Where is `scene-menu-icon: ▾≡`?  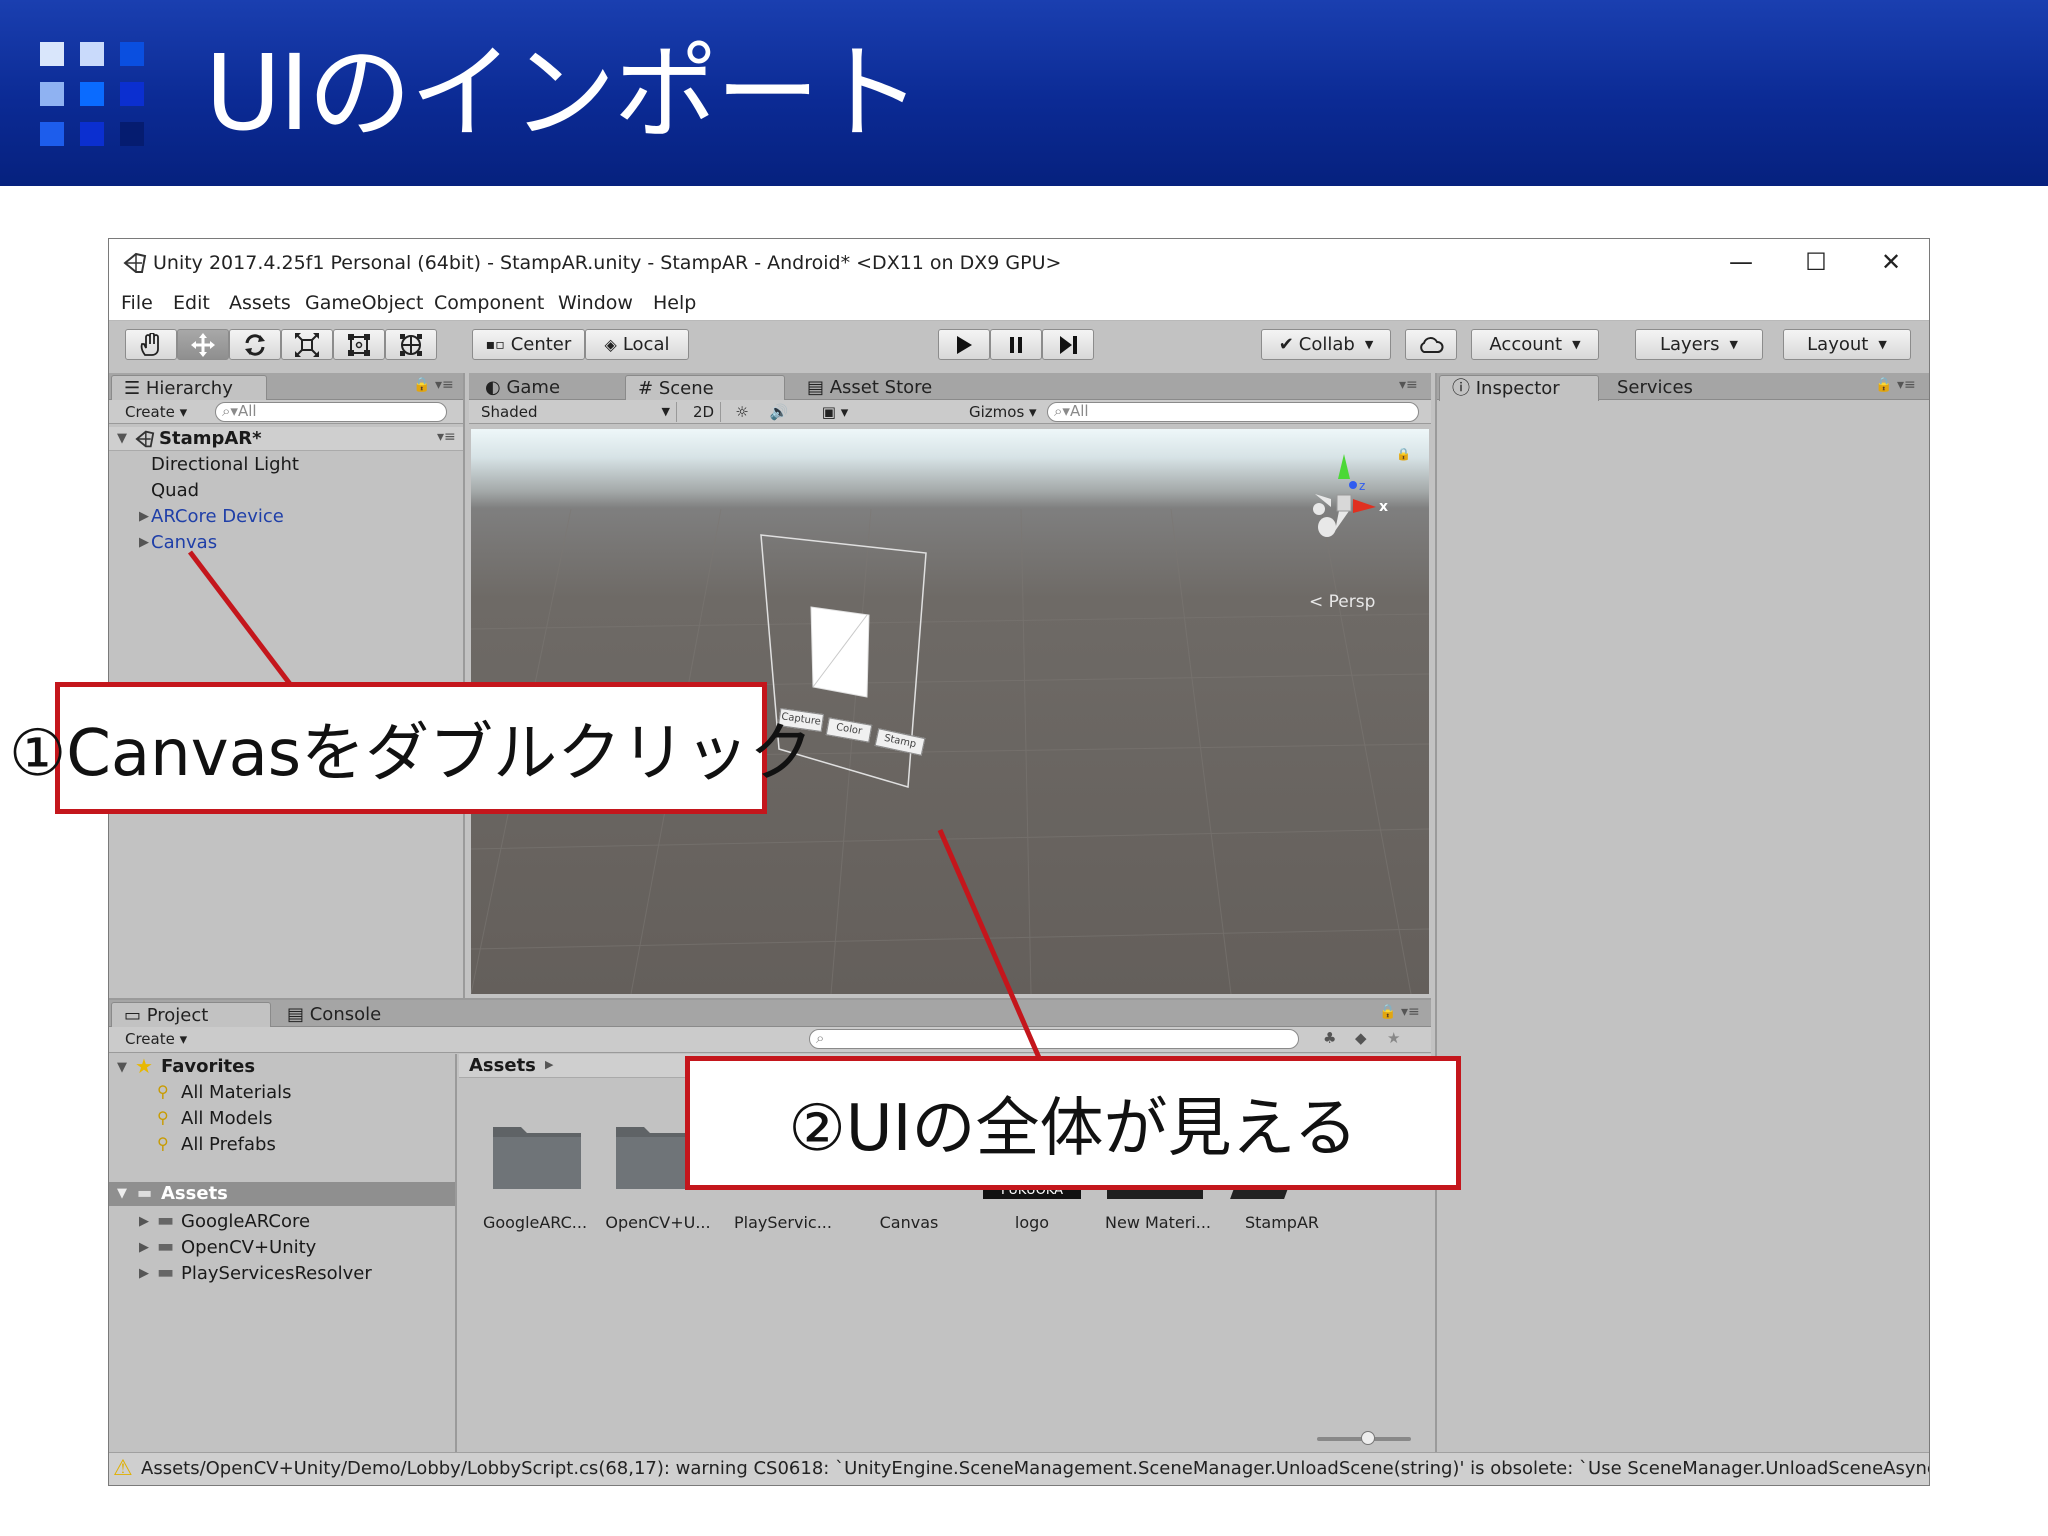 scene-menu-icon: ▾≡ is located at coordinates (446, 437).